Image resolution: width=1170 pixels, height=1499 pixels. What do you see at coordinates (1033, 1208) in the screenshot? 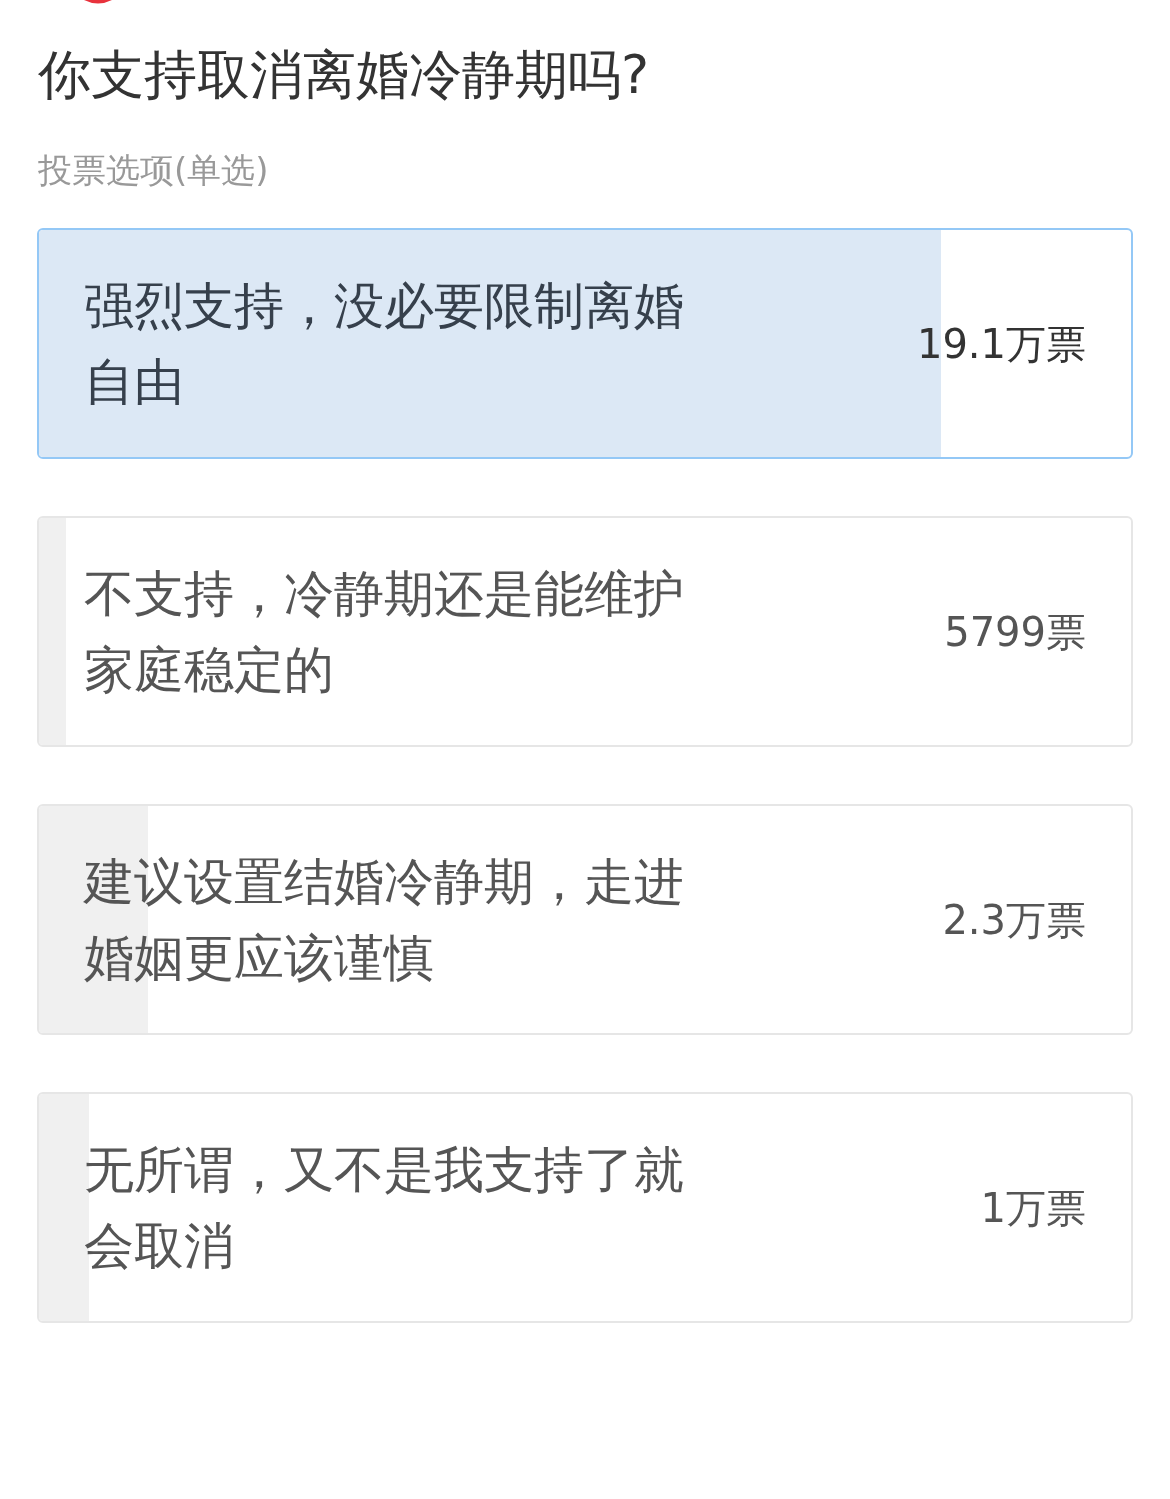
I see `vote-count: 1万票` at bounding box center [1033, 1208].